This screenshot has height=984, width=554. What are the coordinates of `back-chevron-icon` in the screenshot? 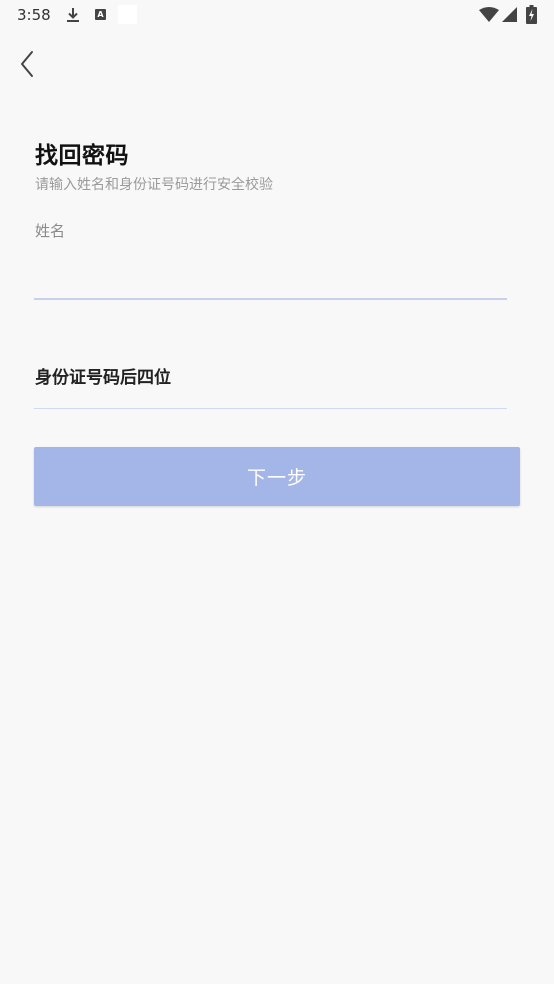 It's located at (29, 64).